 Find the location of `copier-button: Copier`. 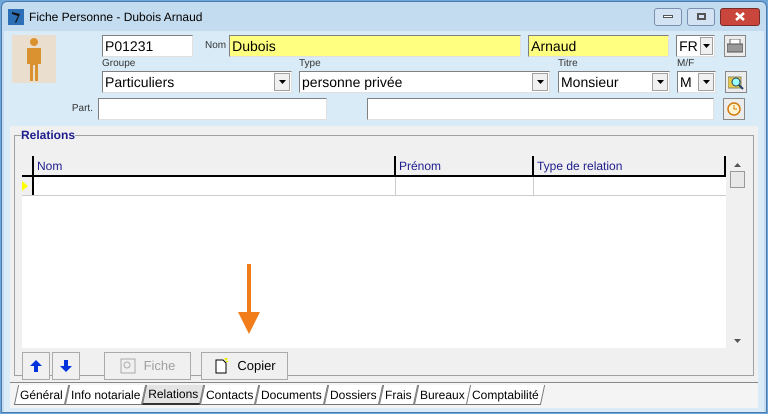

copier-button: Copier is located at coordinates (244, 366).